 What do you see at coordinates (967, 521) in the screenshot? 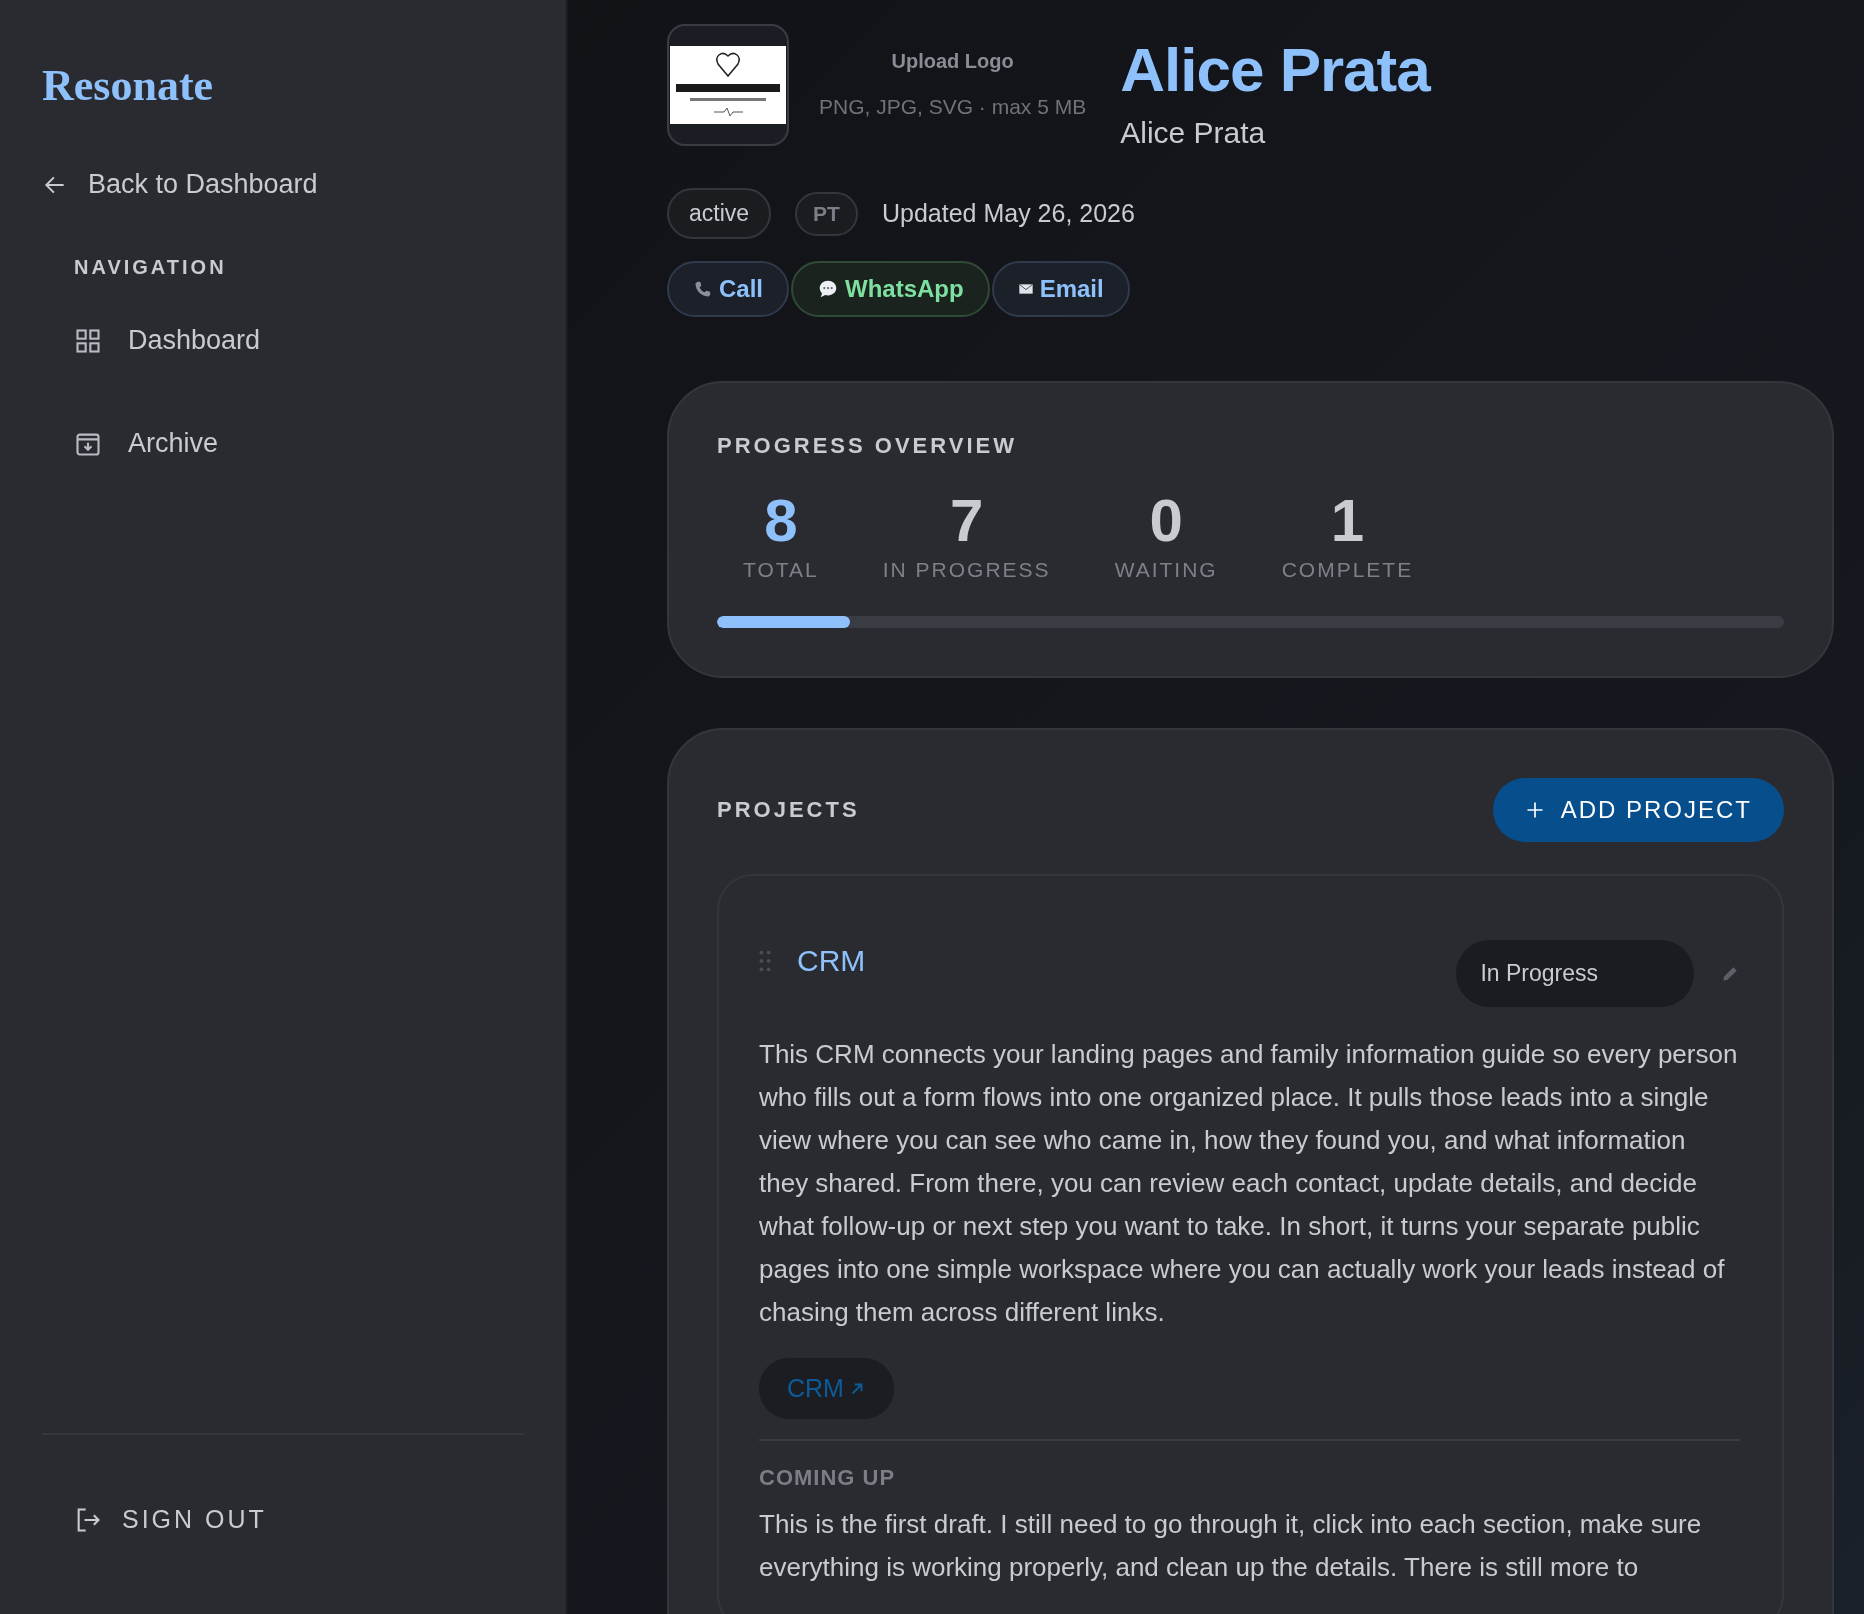
I see `stat-value: 7` at bounding box center [967, 521].